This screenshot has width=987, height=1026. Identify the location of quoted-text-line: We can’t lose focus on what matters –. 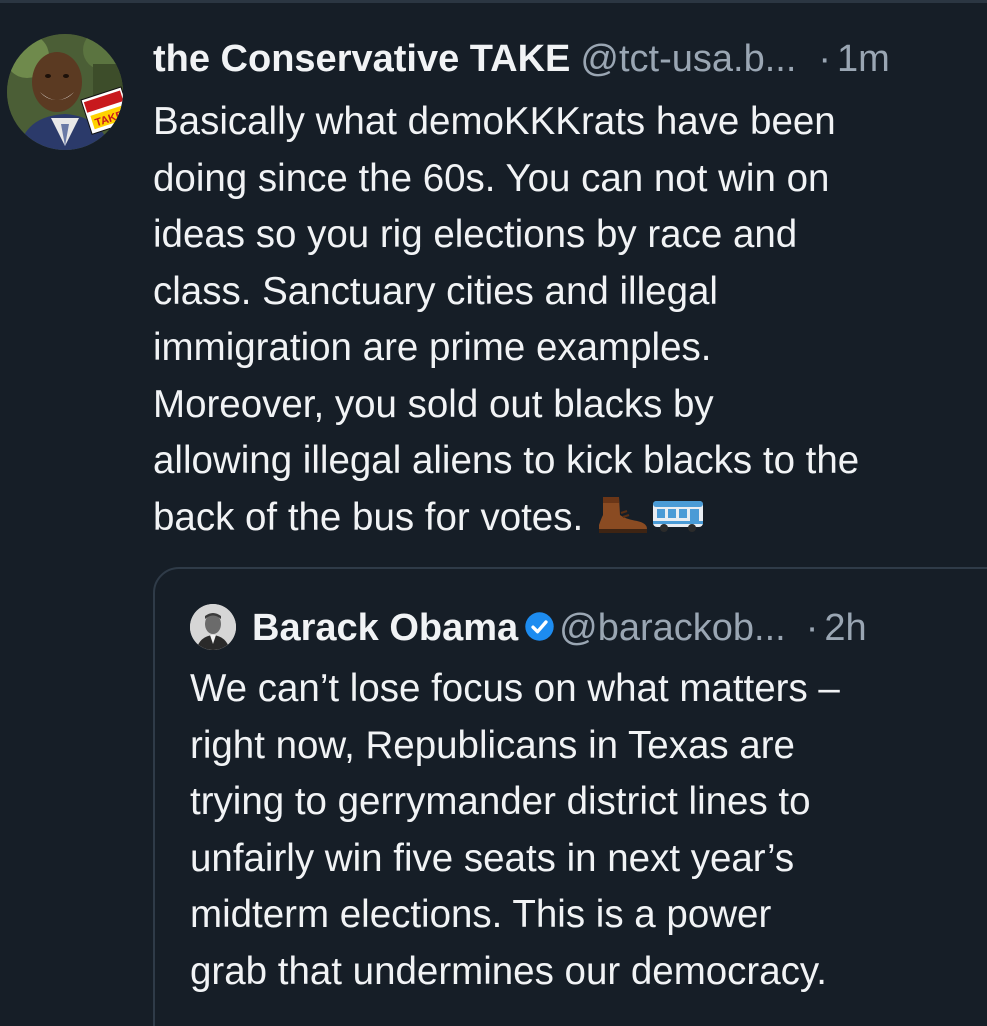
(515, 688).